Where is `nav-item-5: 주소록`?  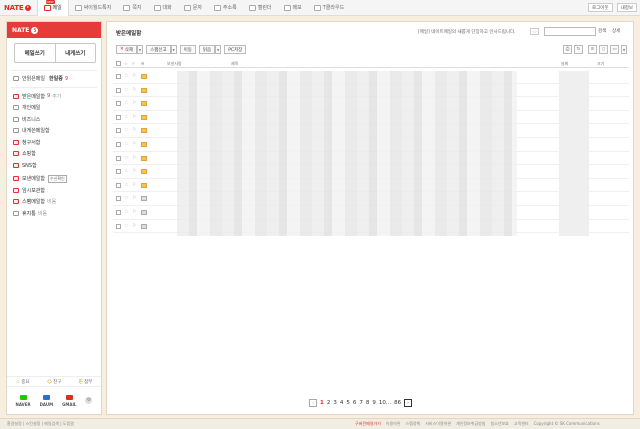
nav-item-5: 주소록 is located at coordinates (225, 8).